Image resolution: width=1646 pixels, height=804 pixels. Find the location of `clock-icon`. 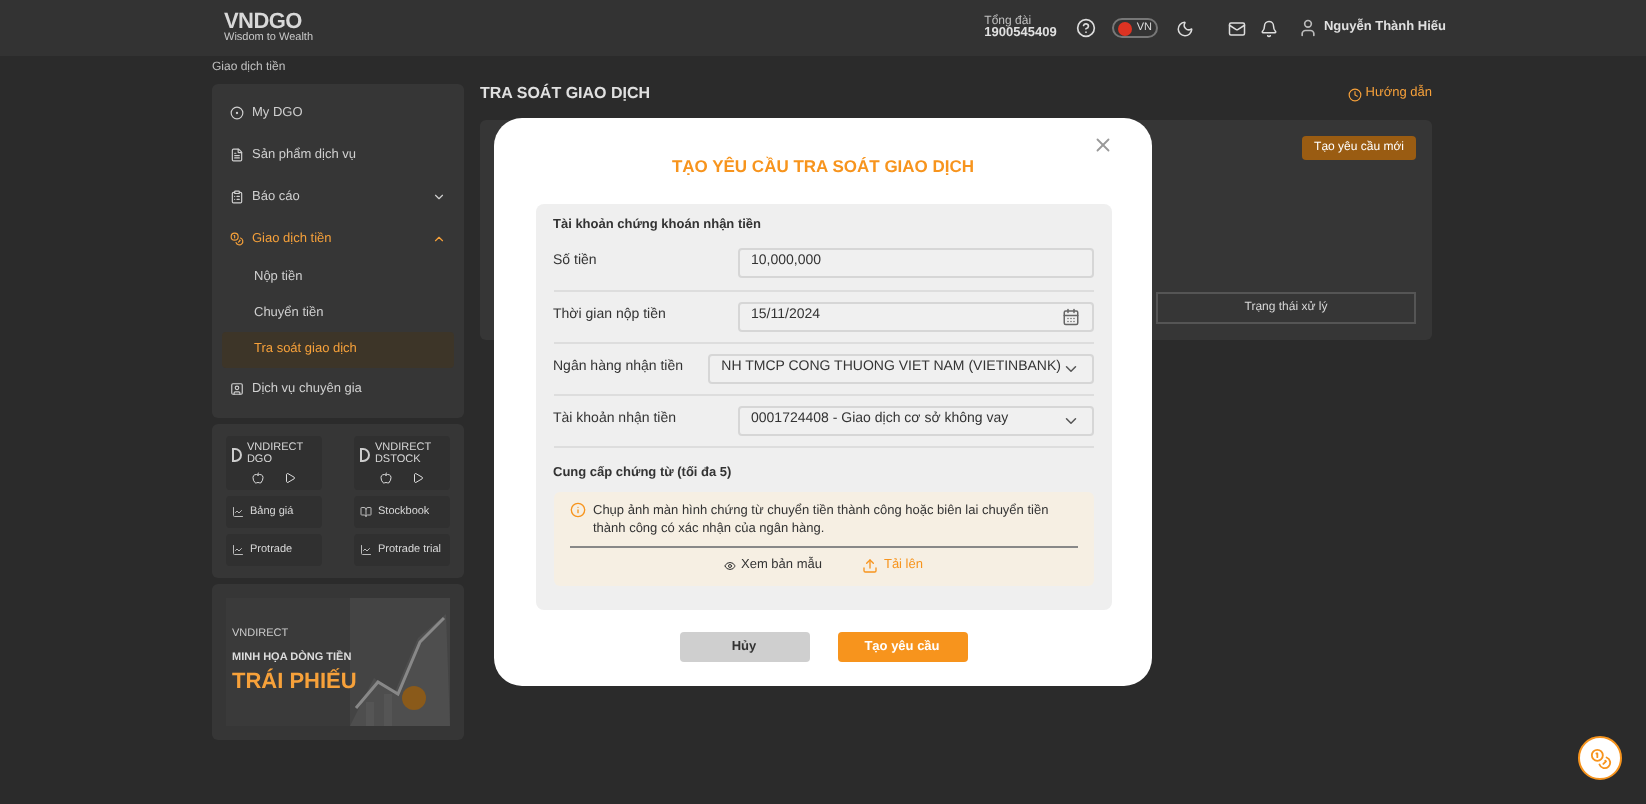

clock-icon is located at coordinates (1354, 94).